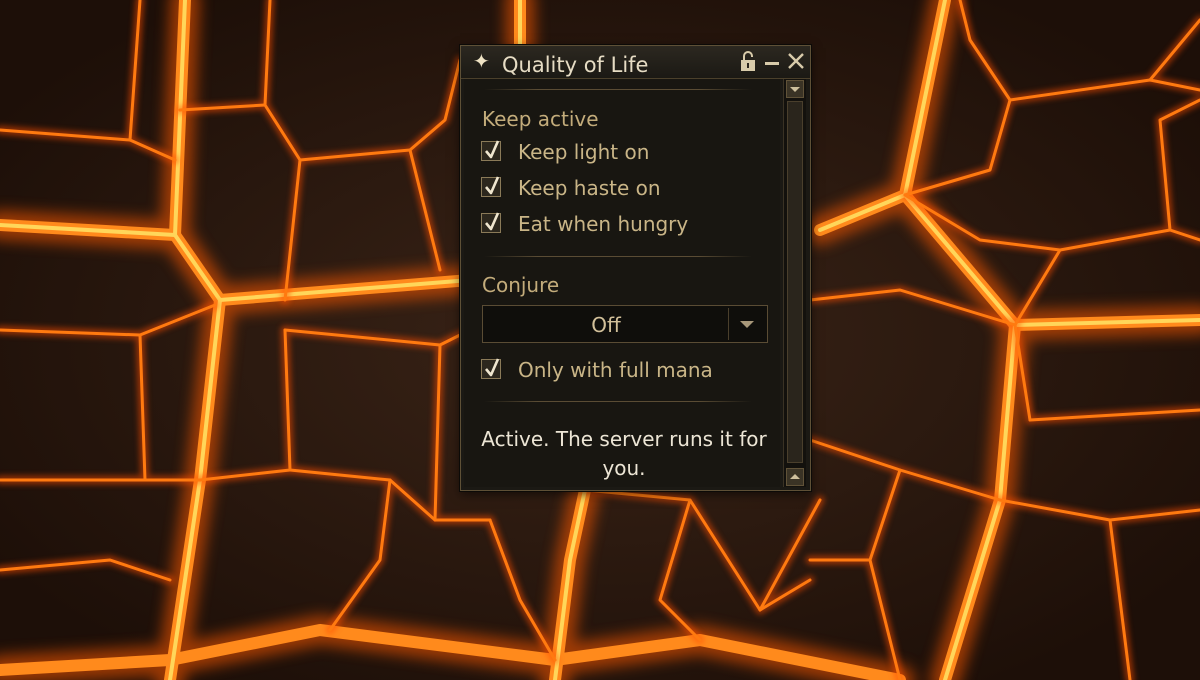  I want to click on sparkle-icon: ✦, so click(481, 61).